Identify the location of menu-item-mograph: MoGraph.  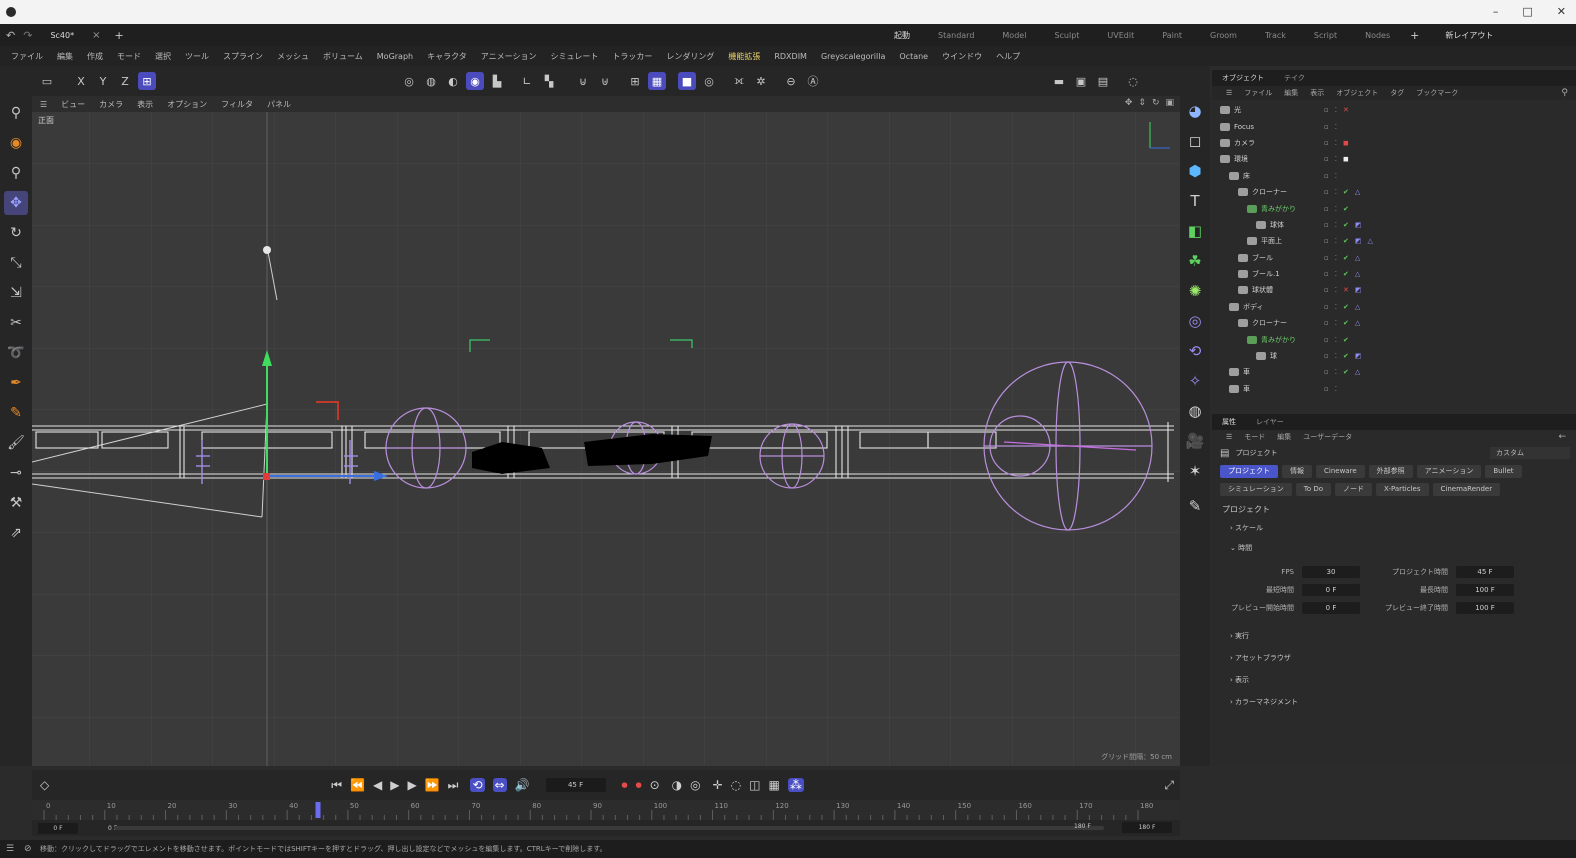
(395, 56).